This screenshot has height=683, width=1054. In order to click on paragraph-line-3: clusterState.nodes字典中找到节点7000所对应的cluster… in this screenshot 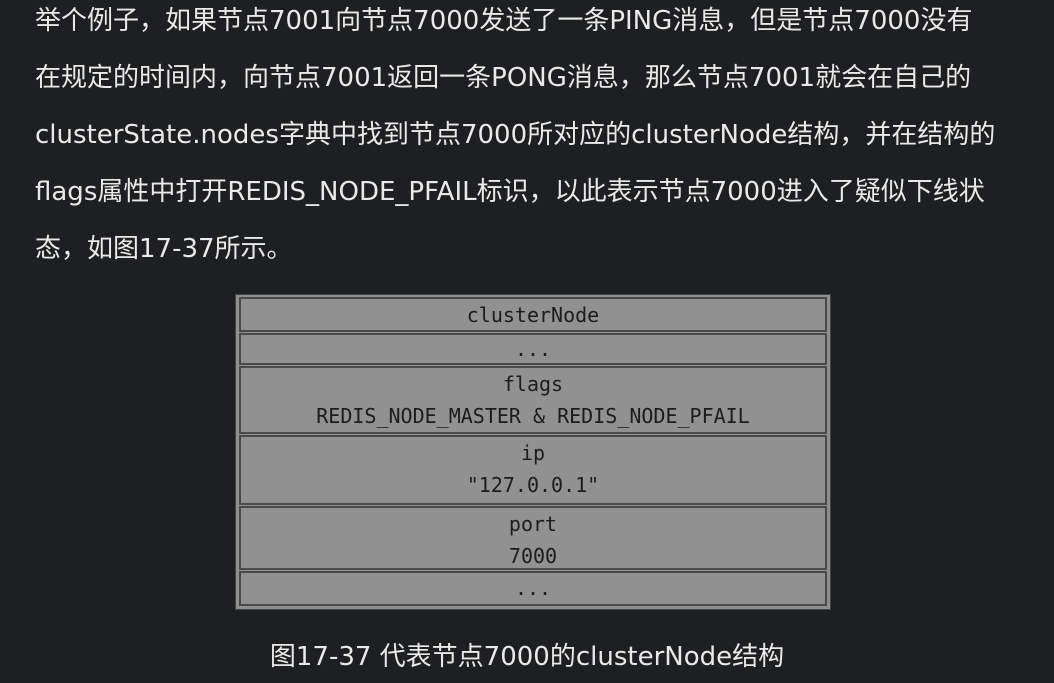, I will do `click(515, 135)`.